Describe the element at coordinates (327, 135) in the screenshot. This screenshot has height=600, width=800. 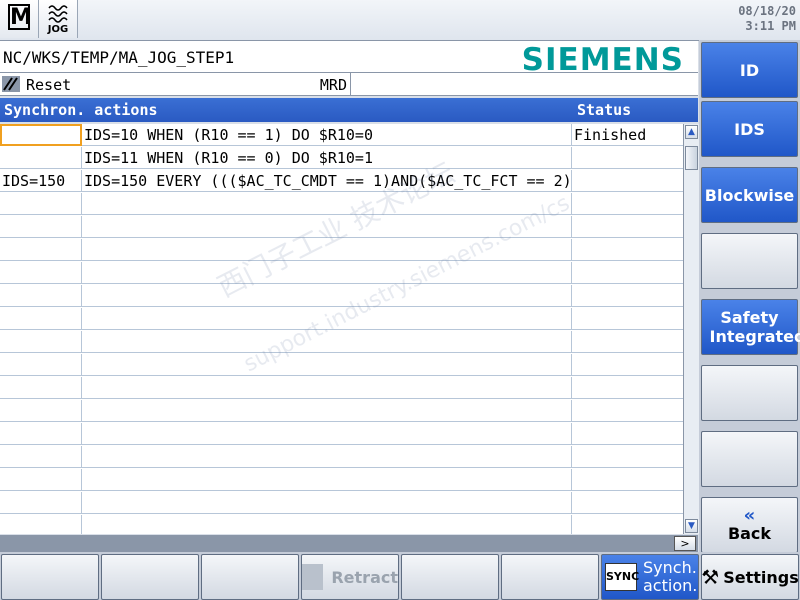
I see `action-cell: IDS=10 WHEN (R10 == 1) DO $R10=0` at that location.